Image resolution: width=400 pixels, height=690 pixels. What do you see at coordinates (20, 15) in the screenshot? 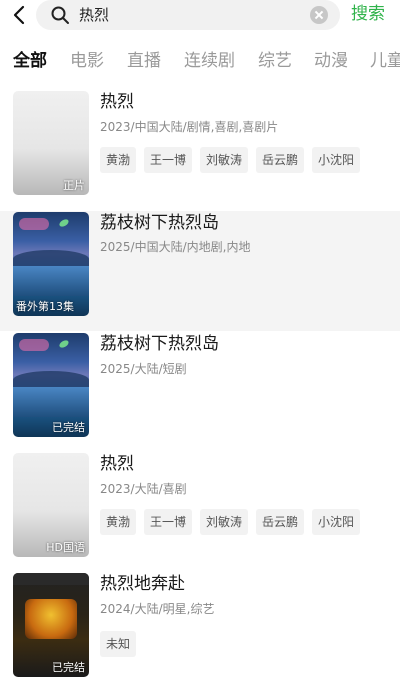
I see `back-arrow-icon` at bounding box center [20, 15].